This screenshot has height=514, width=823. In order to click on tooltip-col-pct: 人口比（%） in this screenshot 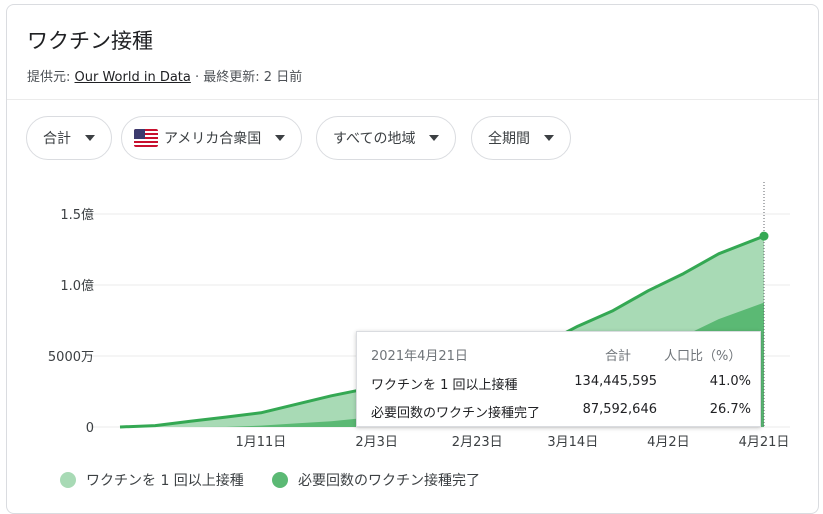, I will do `click(703, 356)`.